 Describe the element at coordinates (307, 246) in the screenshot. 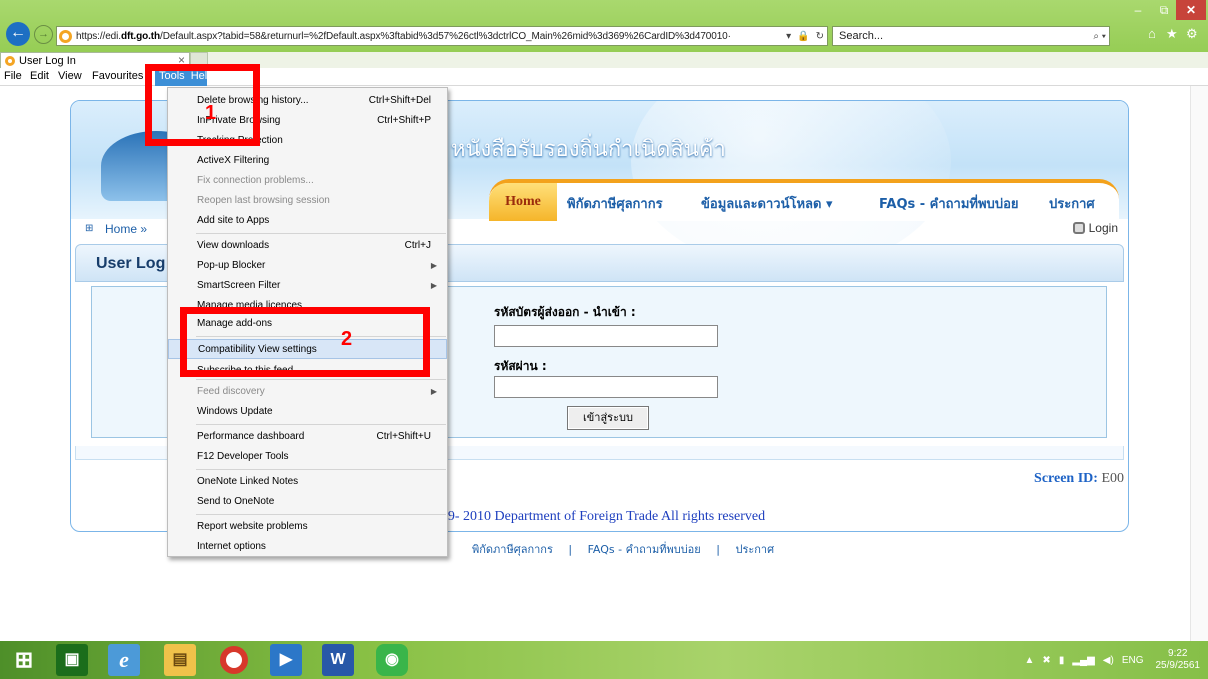

I see `menu-item-view-downloads: View downloads Ctrl+J` at that location.